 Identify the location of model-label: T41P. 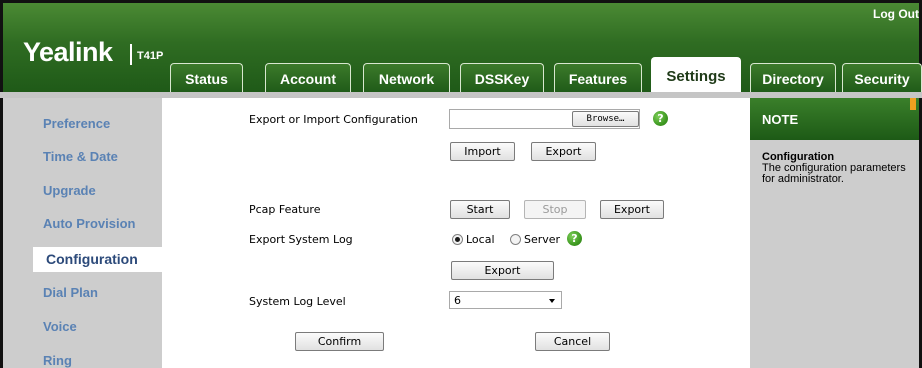
(150, 56).